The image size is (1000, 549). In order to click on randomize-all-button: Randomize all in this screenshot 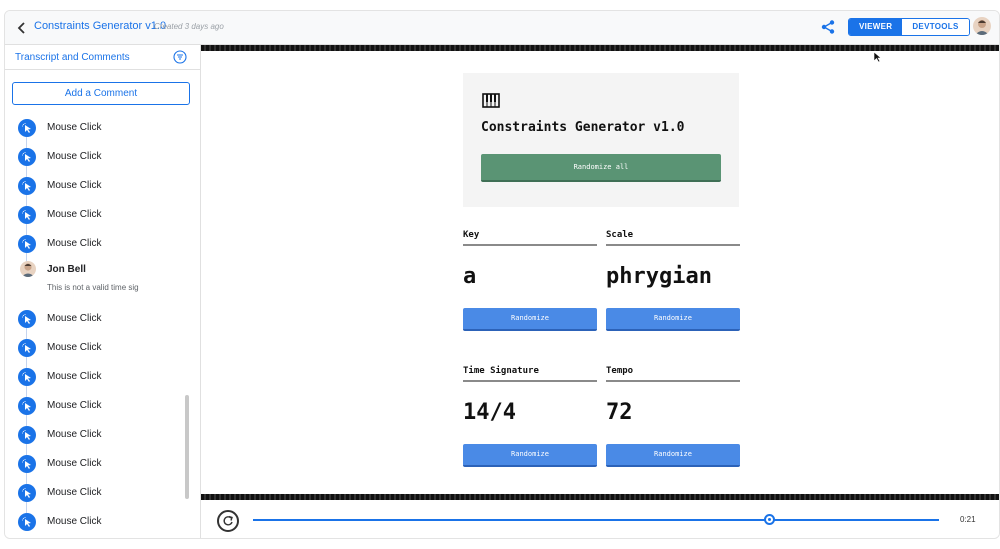, I will do `click(601, 168)`.